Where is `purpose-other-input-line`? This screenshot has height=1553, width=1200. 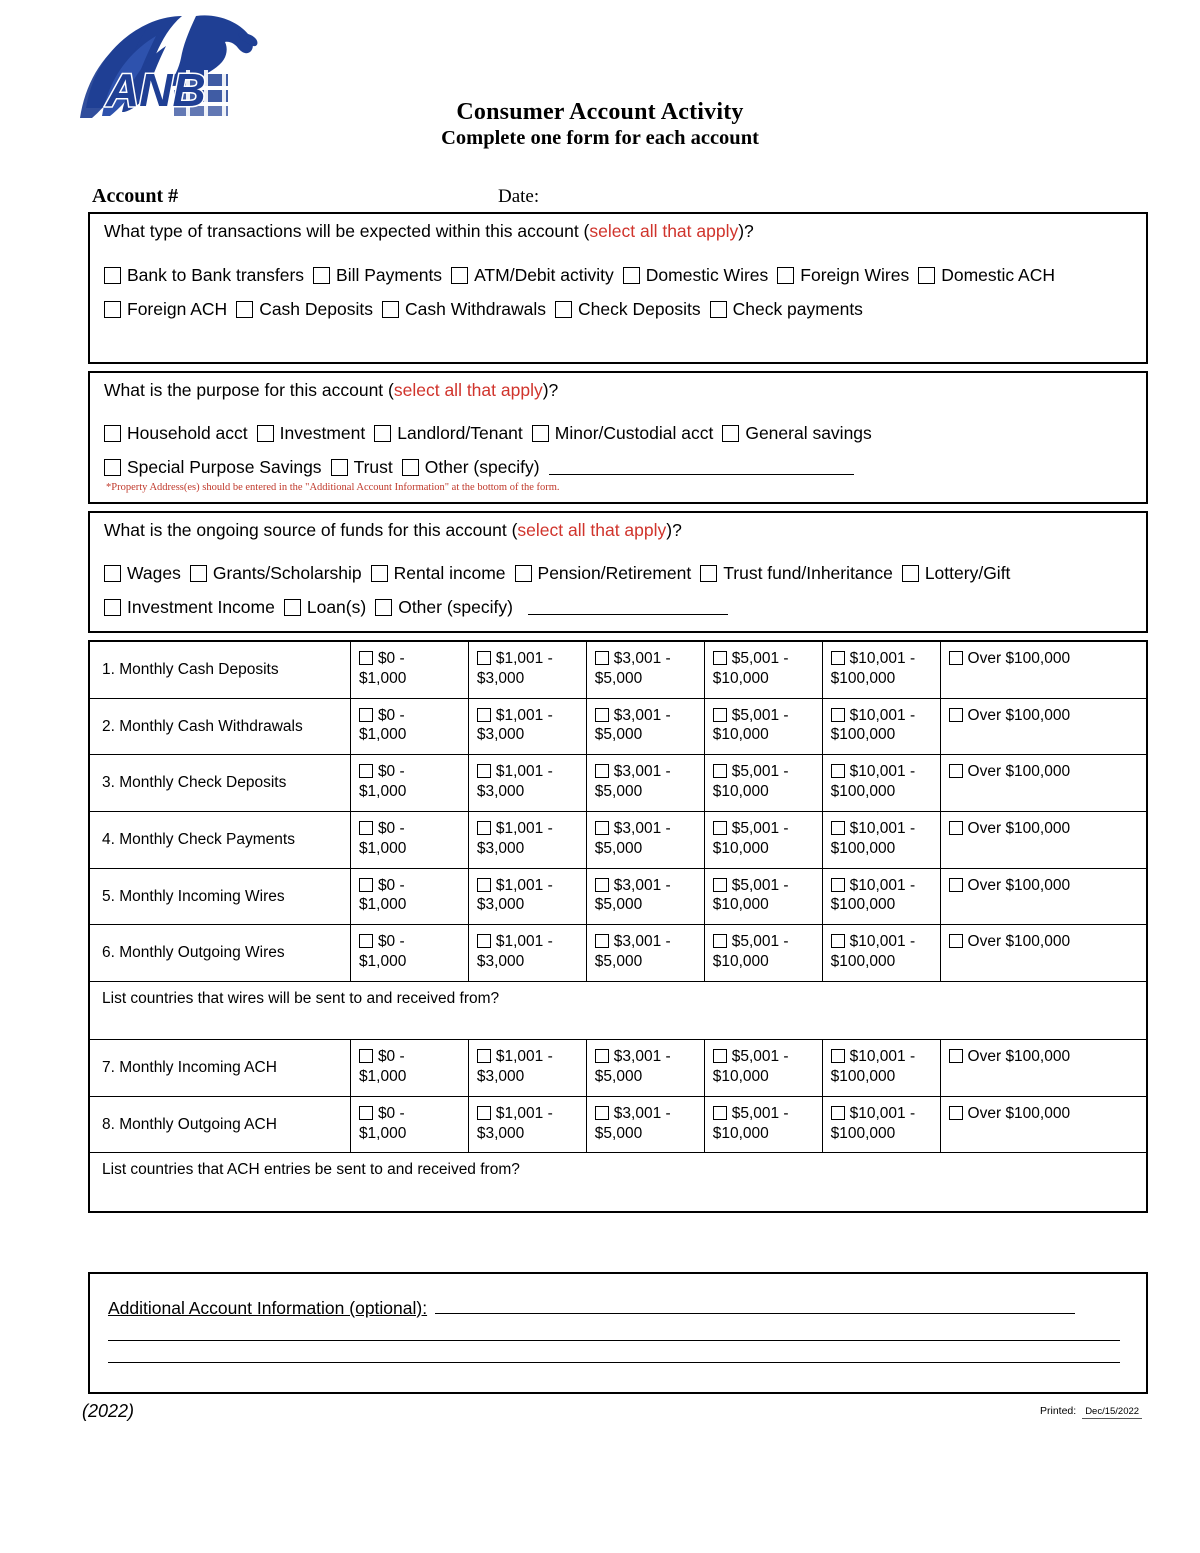 purpose-other-input-line is located at coordinates (701, 467).